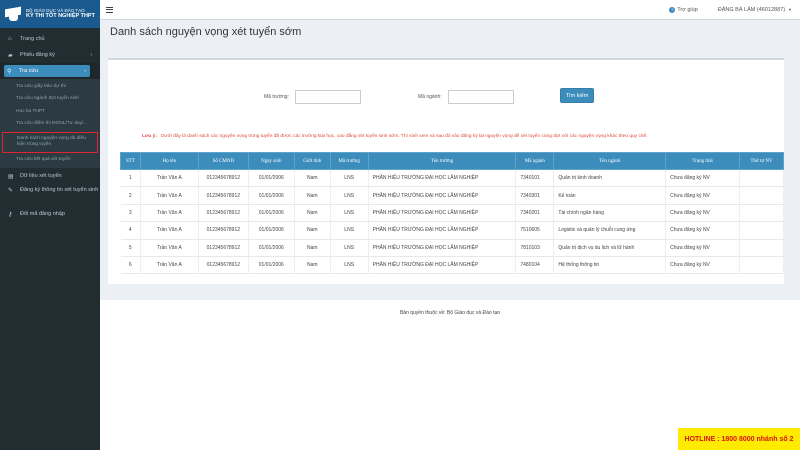  What do you see at coordinates (790, 9) in the screenshot?
I see `caret-down-icon: ▼` at bounding box center [790, 9].